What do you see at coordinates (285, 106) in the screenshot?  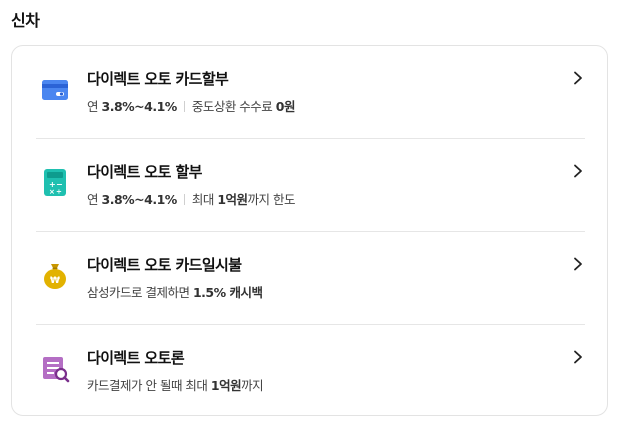 I see `fee-value: 0원` at bounding box center [285, 106].